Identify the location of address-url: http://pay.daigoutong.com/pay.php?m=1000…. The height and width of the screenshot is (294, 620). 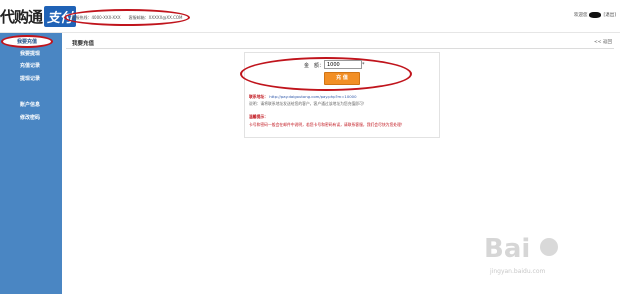
(312, 96).